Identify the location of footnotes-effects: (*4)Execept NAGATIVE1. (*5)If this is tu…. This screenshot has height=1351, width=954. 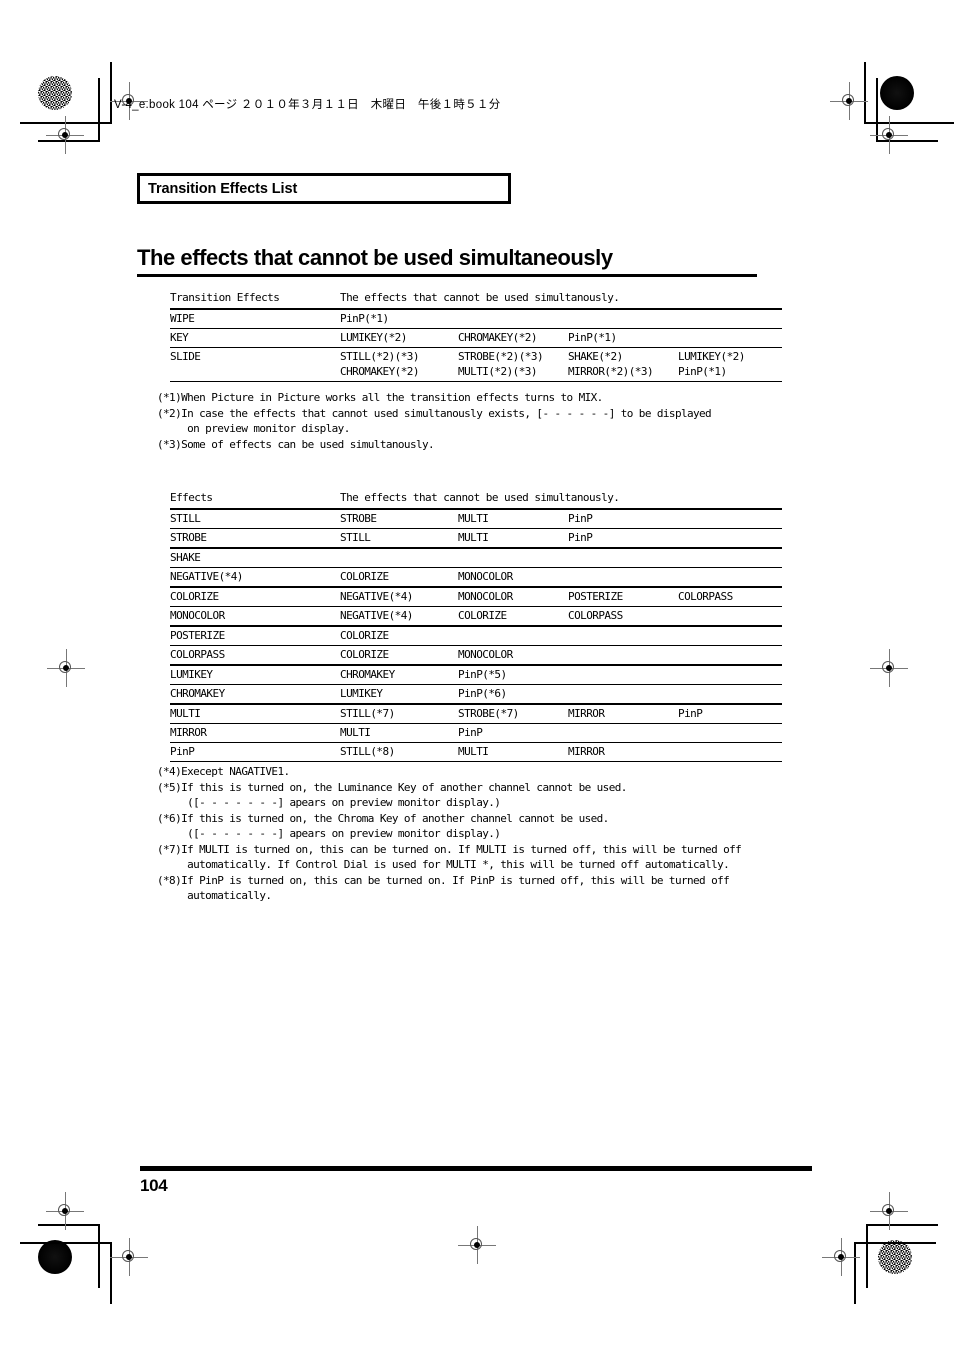
(449, 833).